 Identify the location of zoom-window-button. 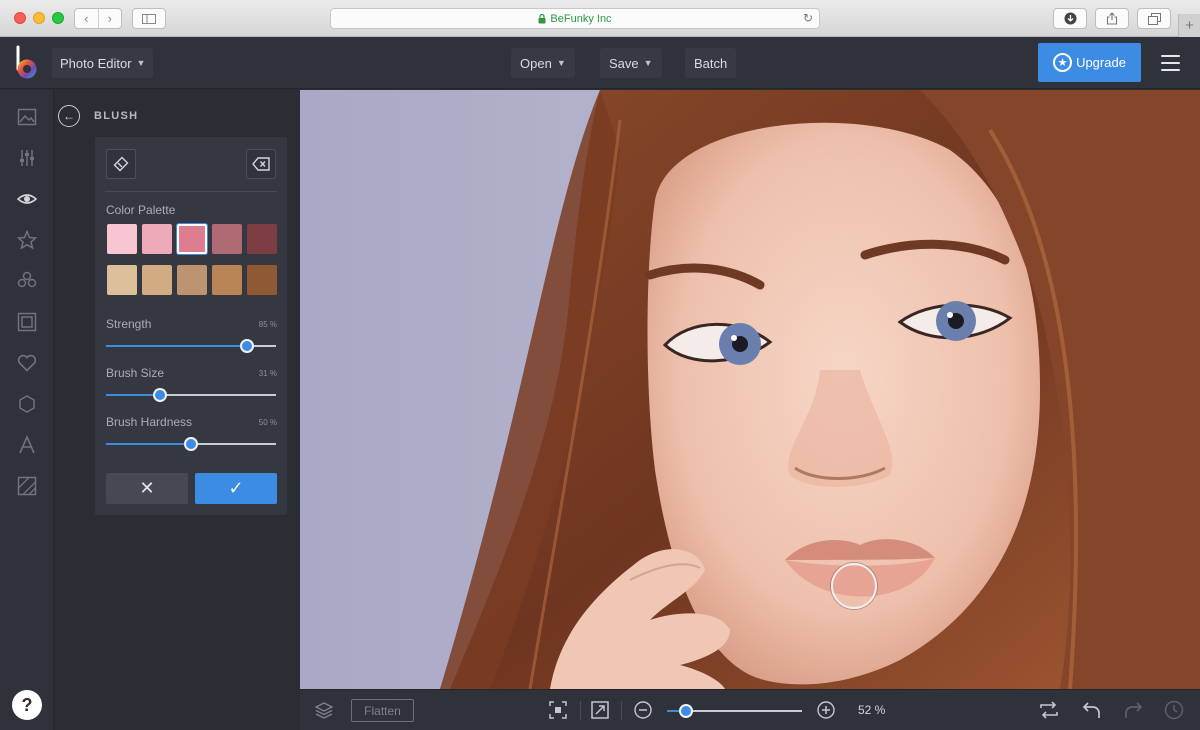
(58, 18).